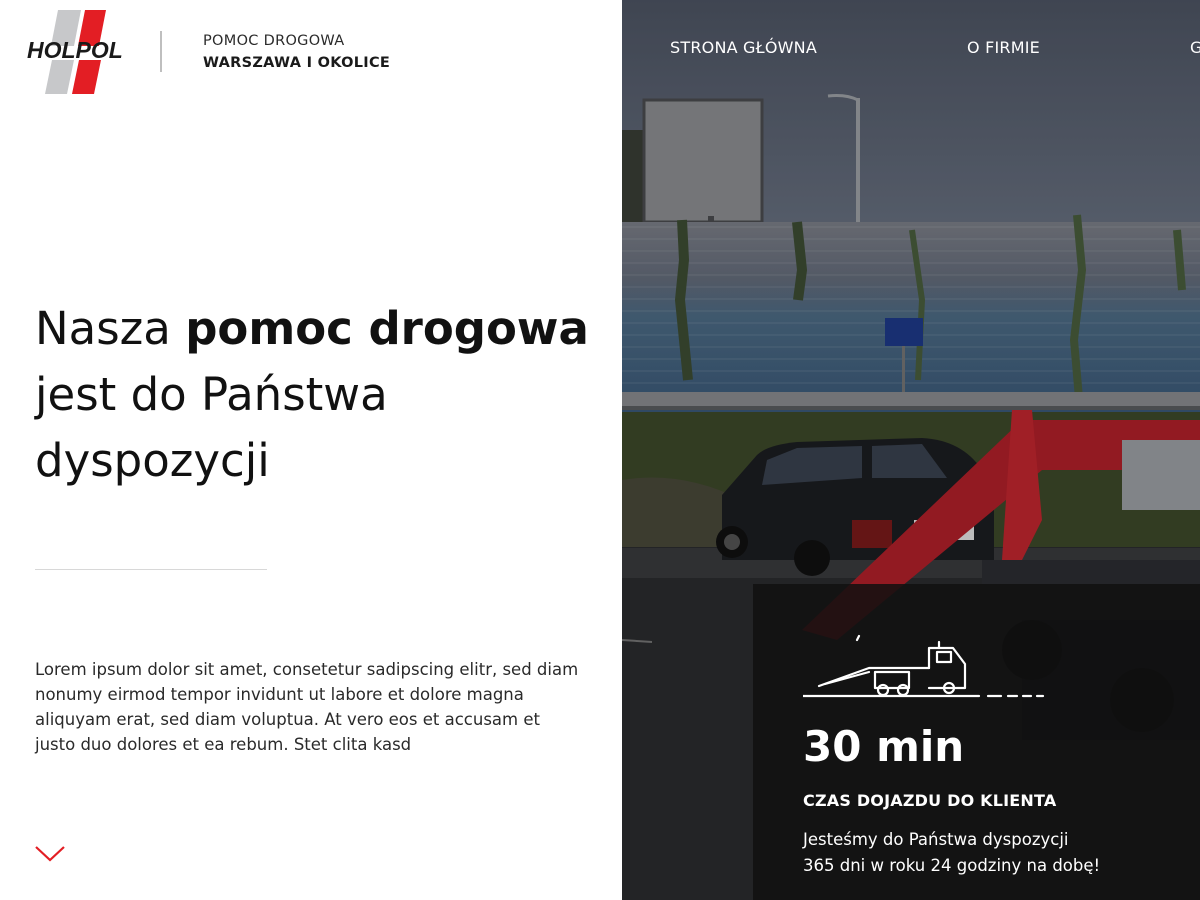  I want to click on hero-divider, so click(151, 569).